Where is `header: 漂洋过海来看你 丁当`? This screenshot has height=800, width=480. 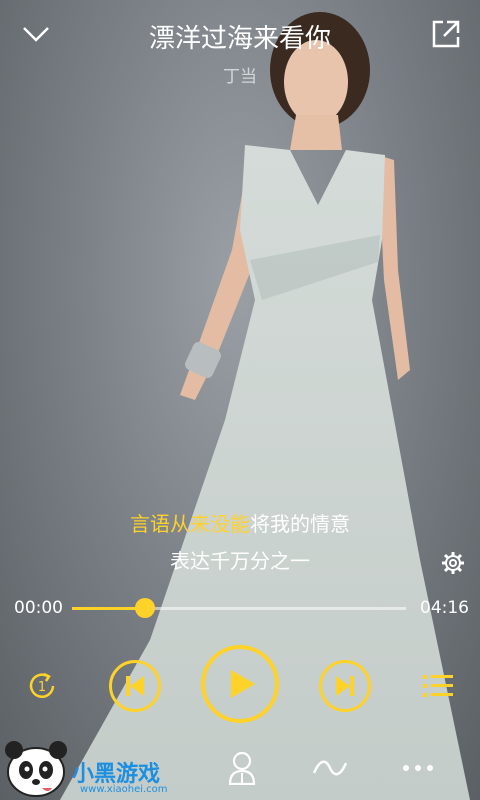 header: 漂洋过海来看你 丁当 is located at coordinates (240, 45).